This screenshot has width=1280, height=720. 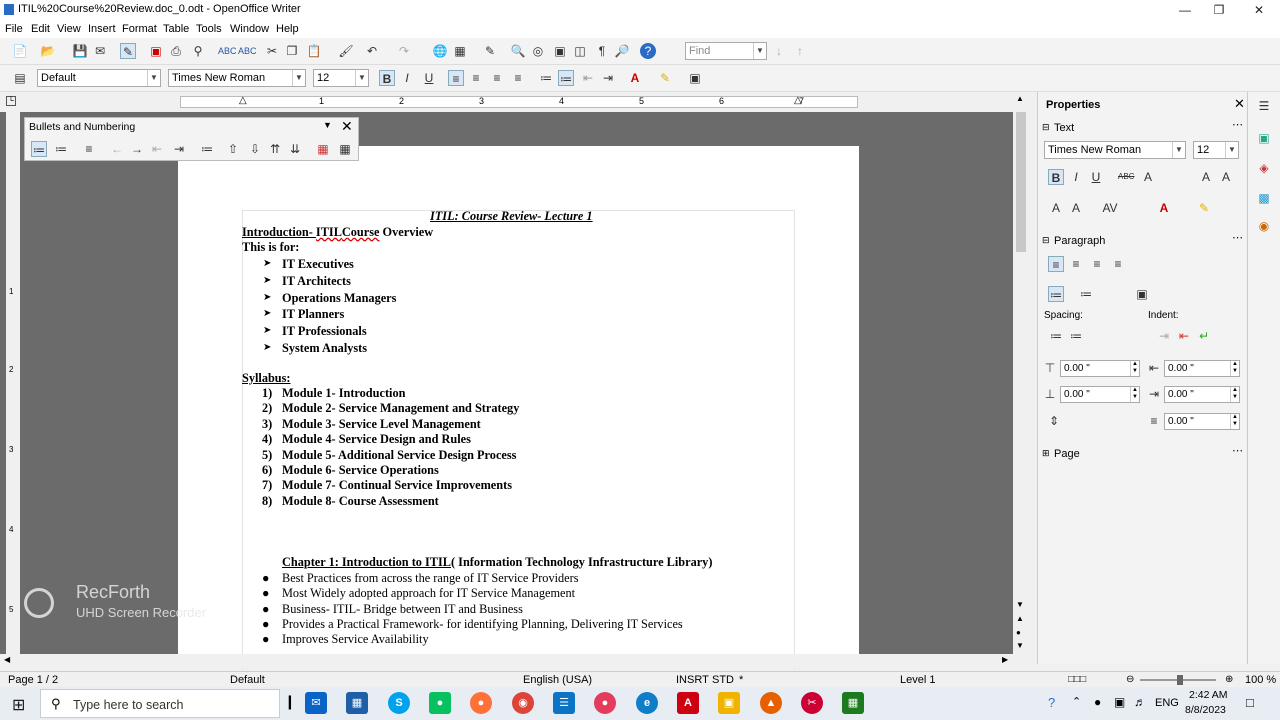 What do you see at coordinates (688, 703) in the screenshot?
I see `acrobat-icon: A` at bounding box center [688, 703].